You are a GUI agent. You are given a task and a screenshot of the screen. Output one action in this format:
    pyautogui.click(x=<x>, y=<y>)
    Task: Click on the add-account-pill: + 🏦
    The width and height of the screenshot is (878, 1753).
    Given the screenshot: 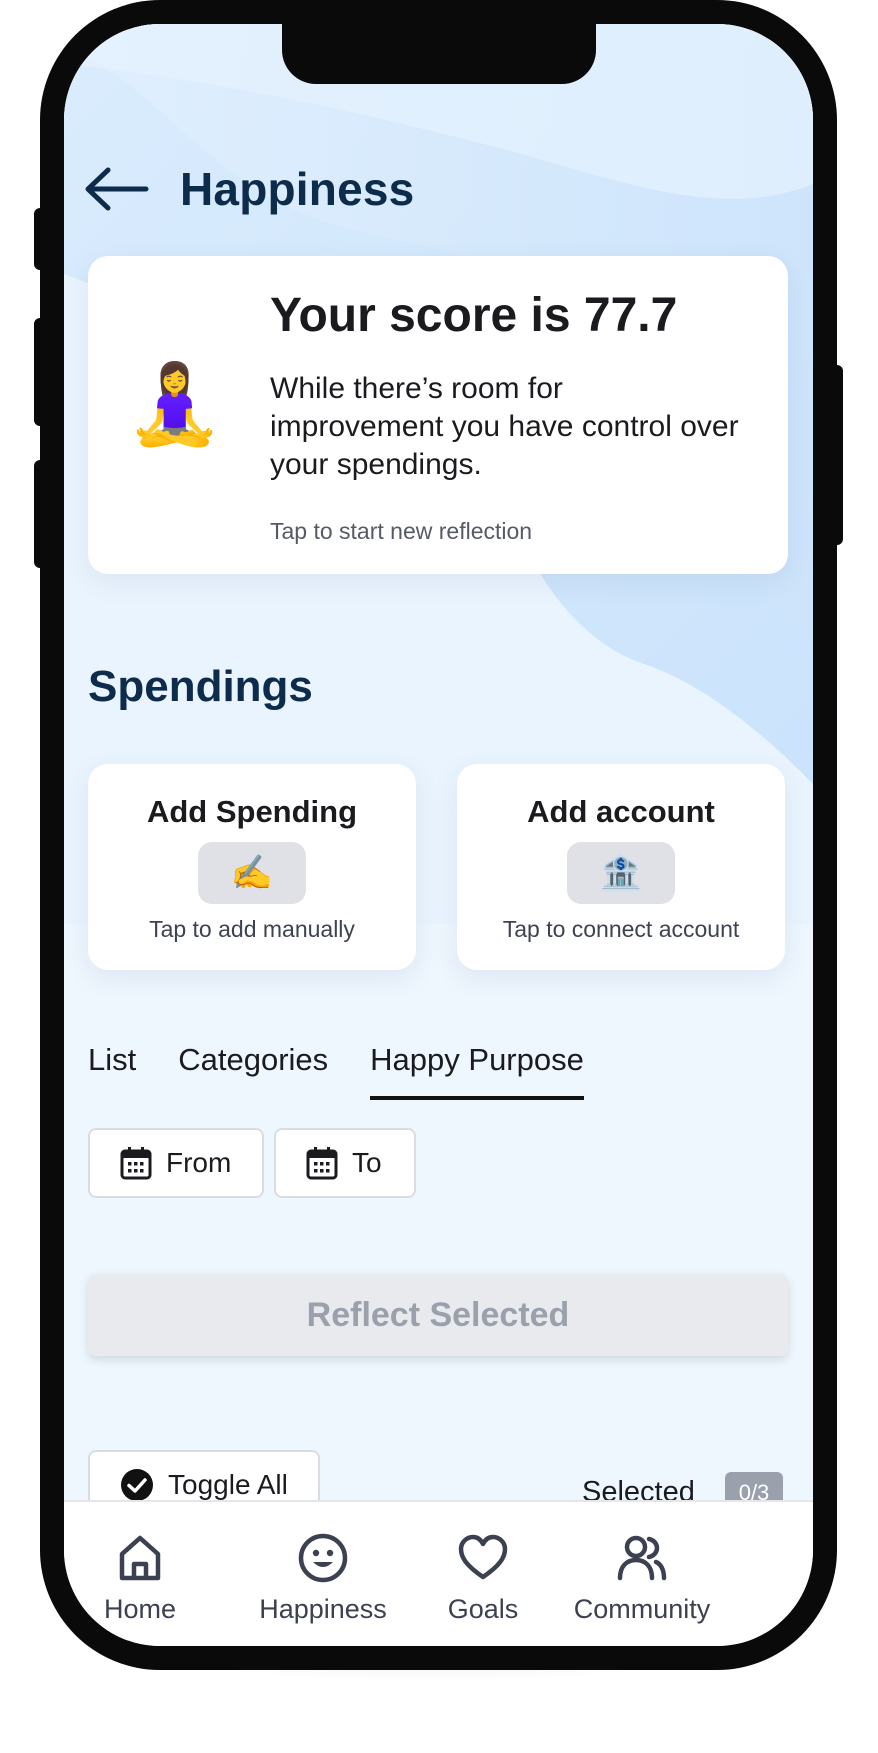 What is the action you would take?
    pyautogui.click(x=621, y=873)
    